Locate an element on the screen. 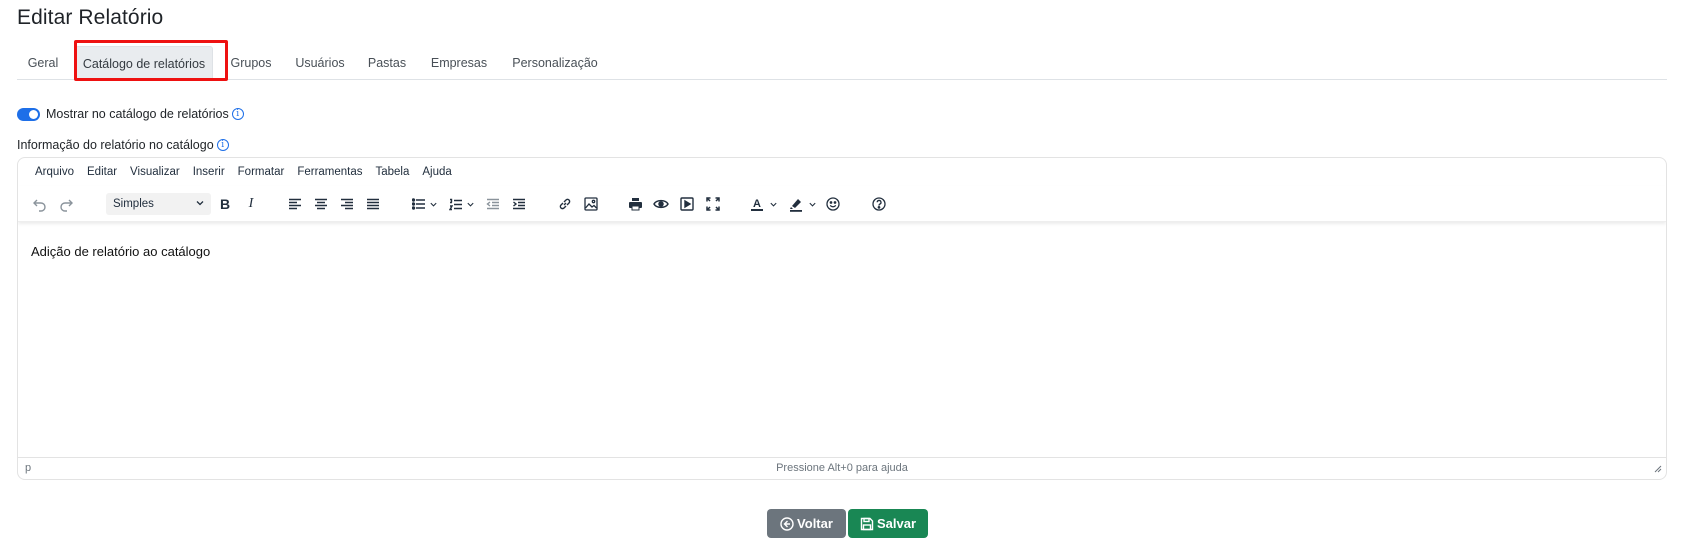 The width and height of the screenshot is (1682, 539). back-button: Voltar is located at coordinates (806, 523).